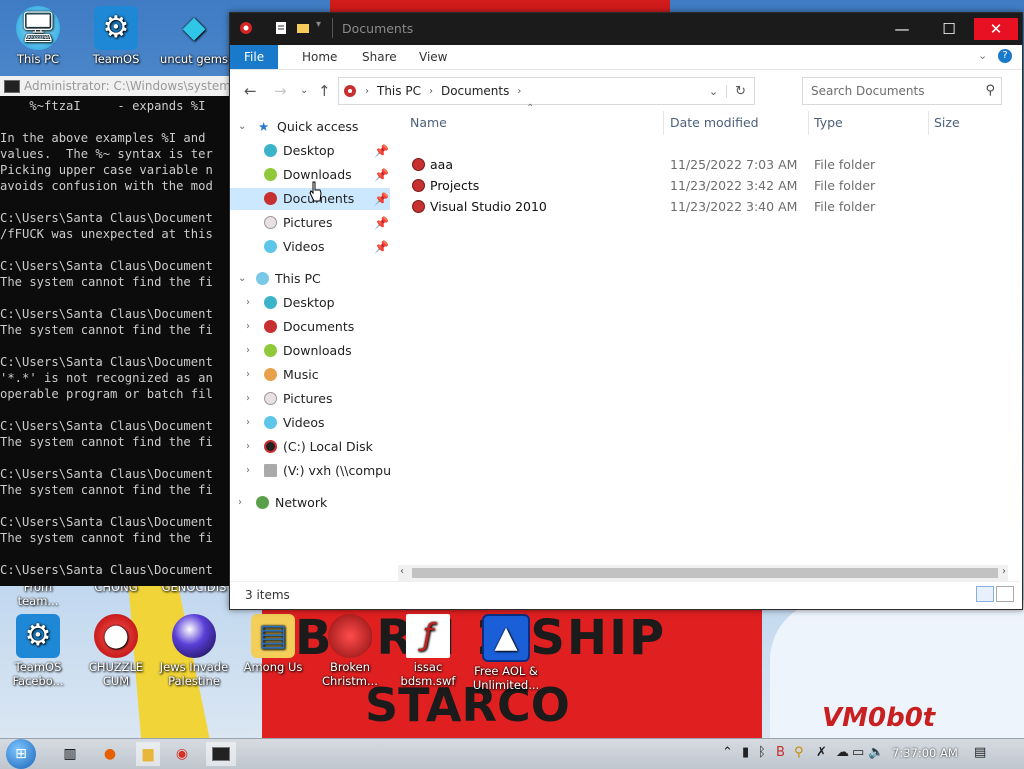  Describe the element at coordinates (1005, 594) in the screenshot. I see `large-icons-view-icon` at that location.